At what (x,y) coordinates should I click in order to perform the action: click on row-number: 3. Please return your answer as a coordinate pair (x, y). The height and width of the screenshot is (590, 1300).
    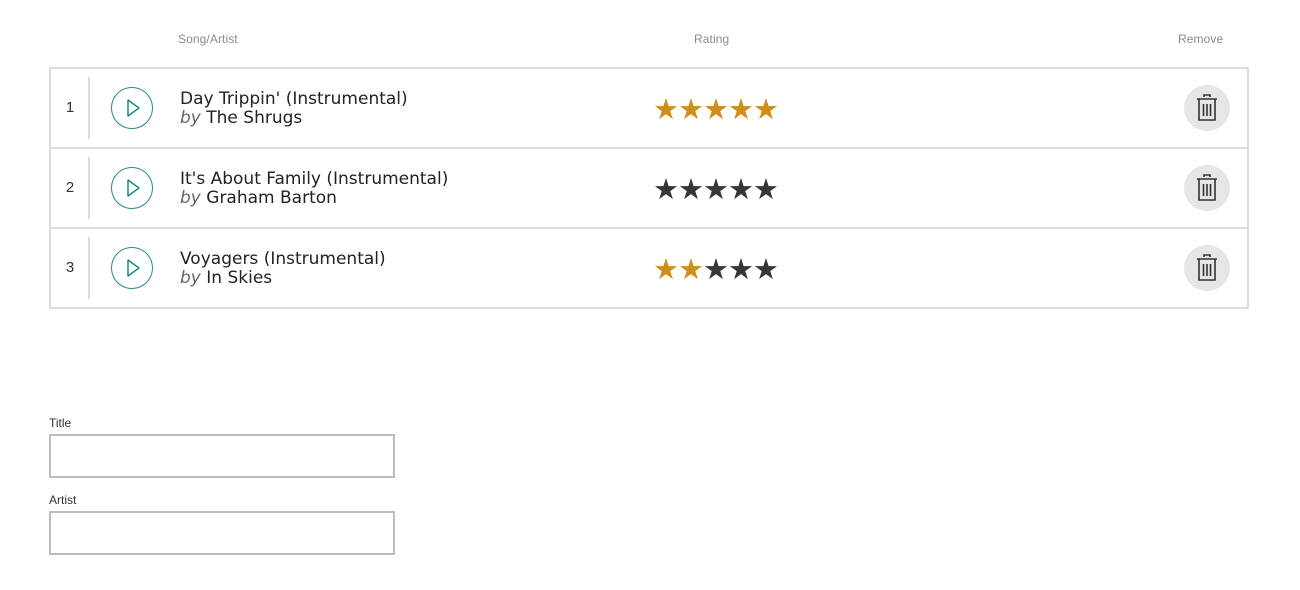
    Looking at the image, I should click on (70, 267).